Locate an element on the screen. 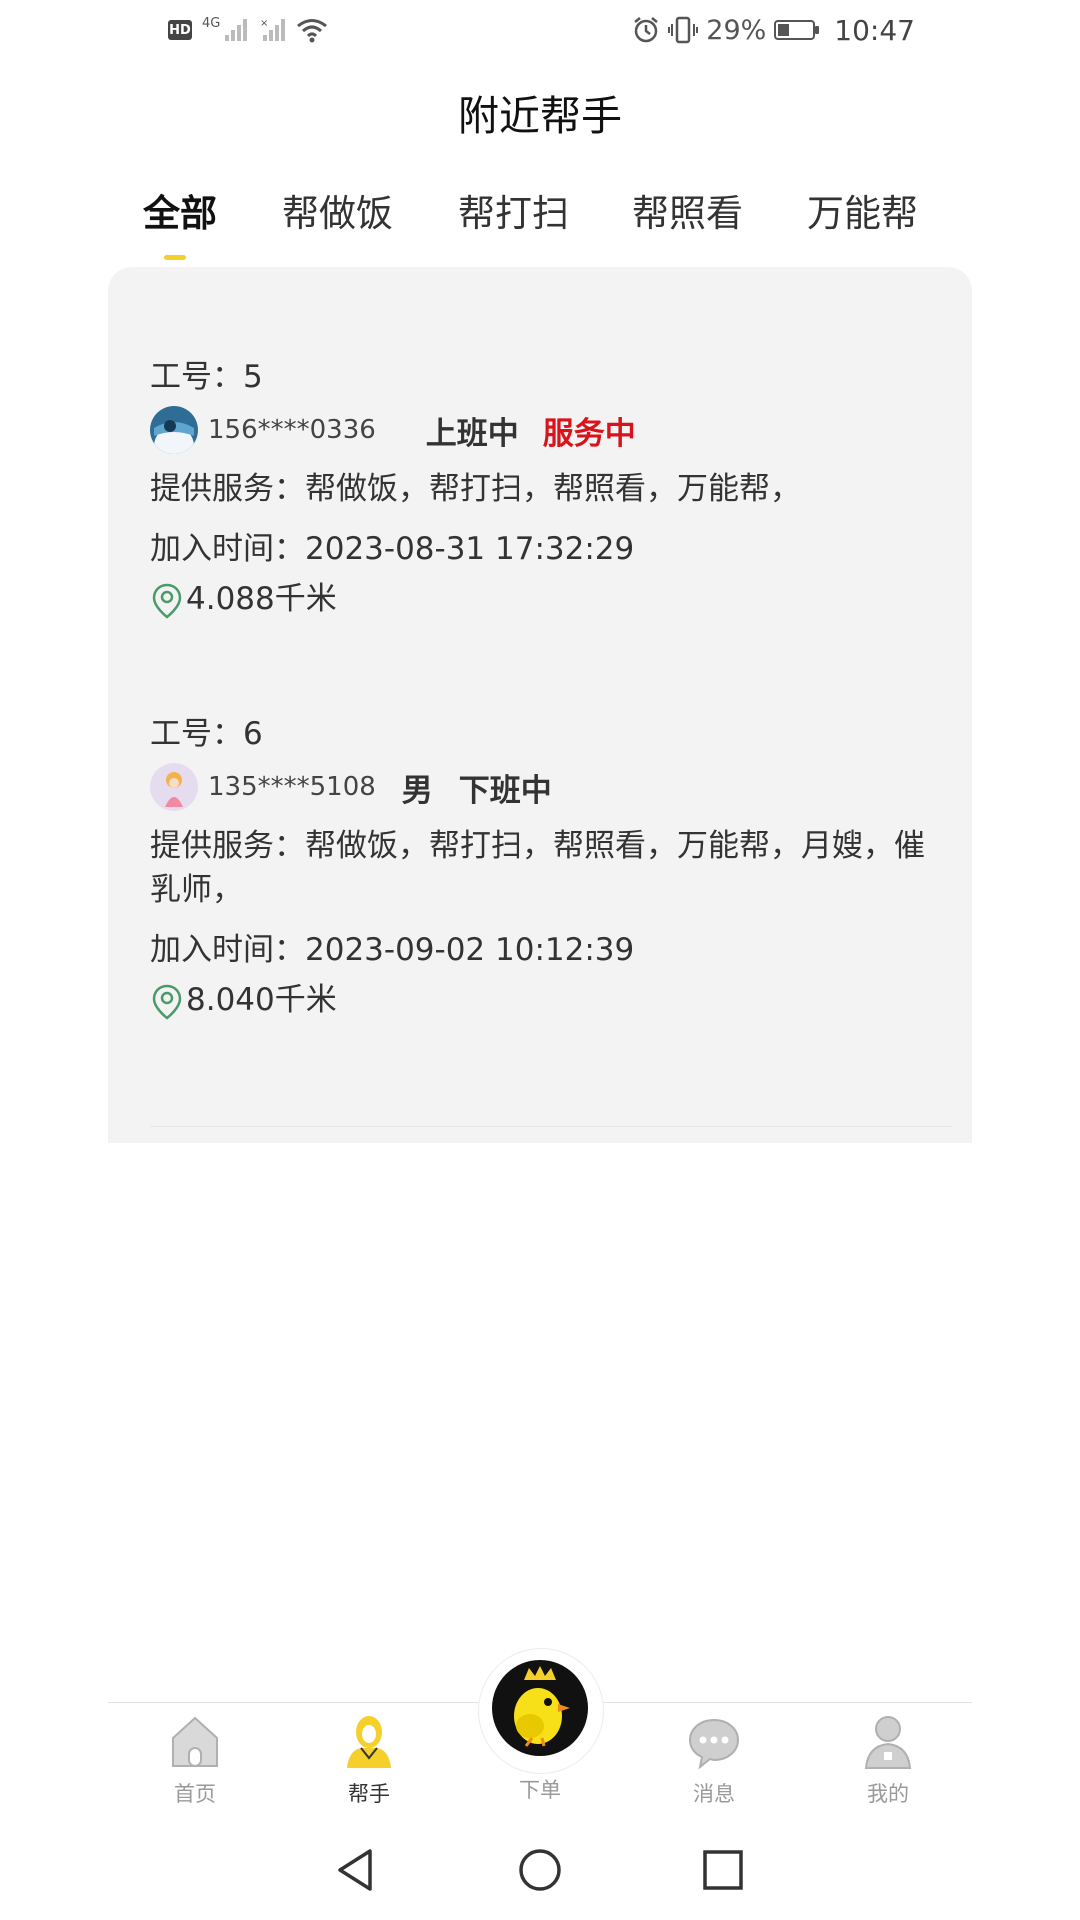 This screenshot has height=1920, width=1080. status-right: 29% 10:47 is located at coordinates (773, 30).